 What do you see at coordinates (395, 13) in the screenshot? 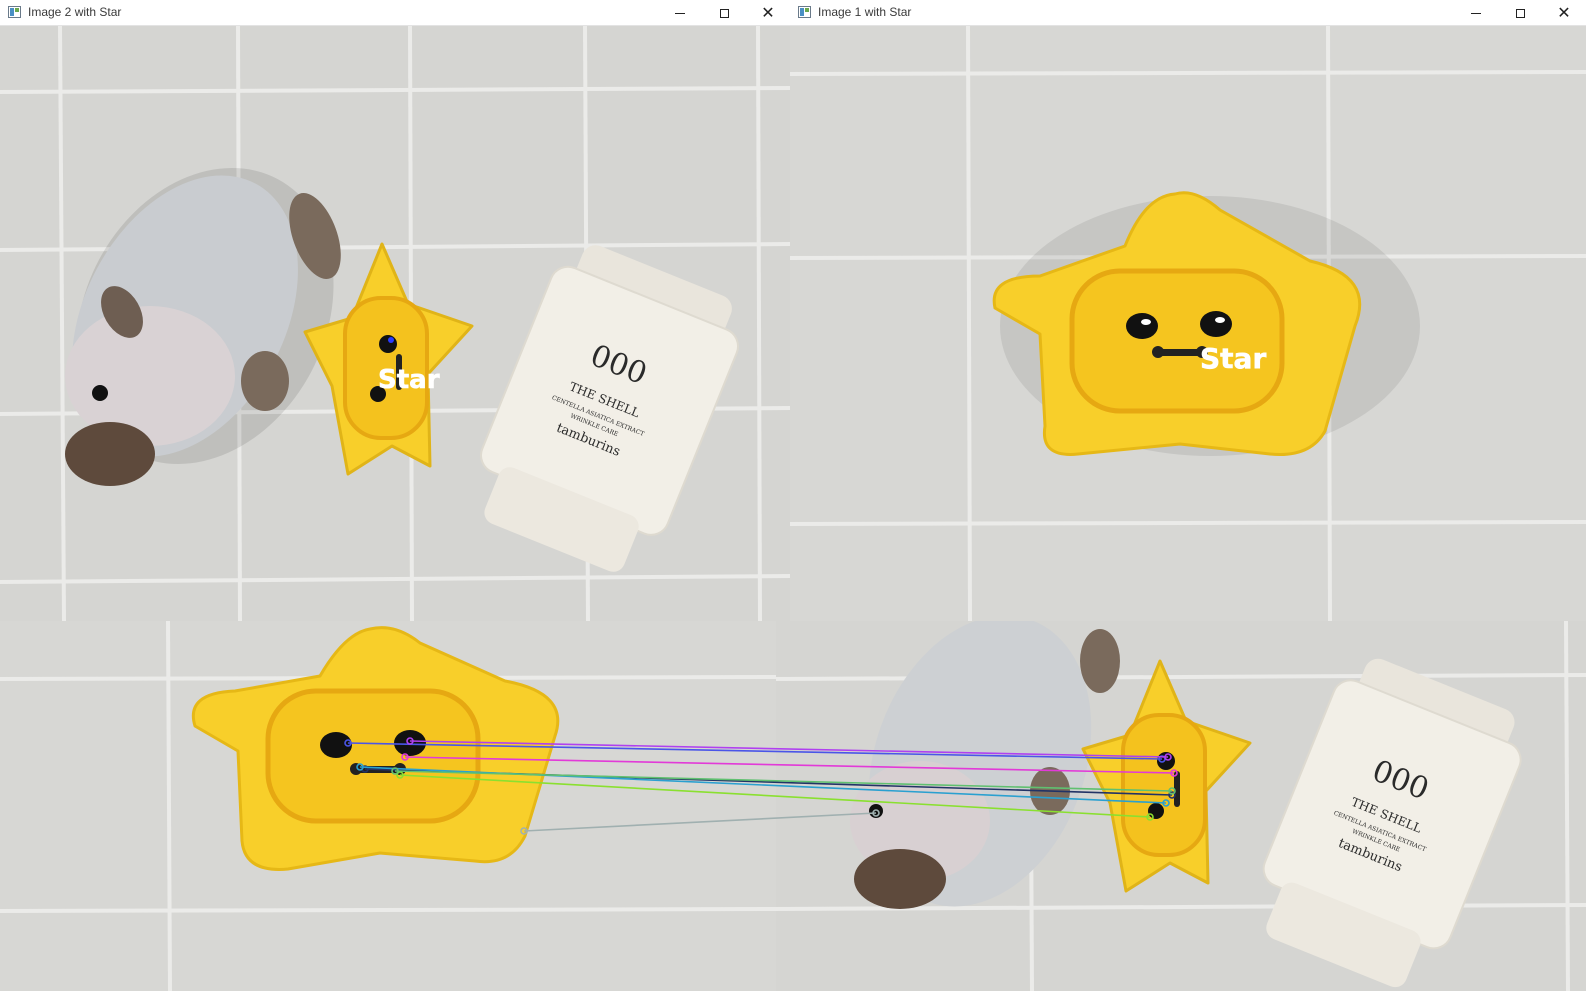
I see `titlebar: Image 2 with Star ✕` at bounding box center [395, 13].